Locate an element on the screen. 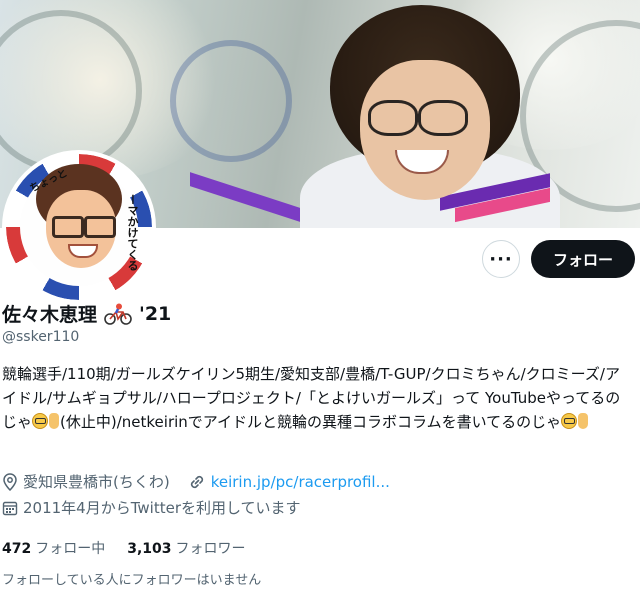 The width and height of the screenshot is (640, 604). joined-row: 2011年4月からTwitterを利用しています is located at coordinates (151, 507).